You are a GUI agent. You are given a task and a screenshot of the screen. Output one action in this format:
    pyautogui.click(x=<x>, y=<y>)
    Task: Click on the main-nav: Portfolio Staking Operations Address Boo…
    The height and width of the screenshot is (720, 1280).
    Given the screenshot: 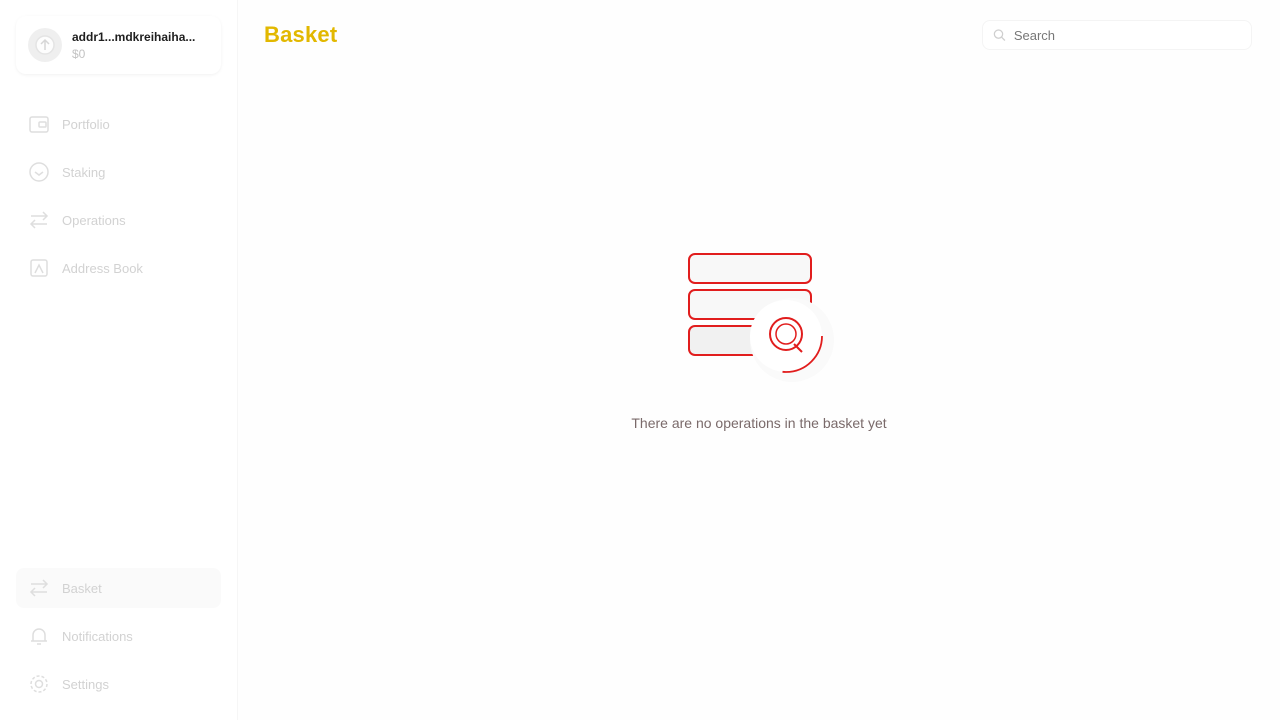 What is the action you would take?
    pyautogui.click(x=118, y=196)
    